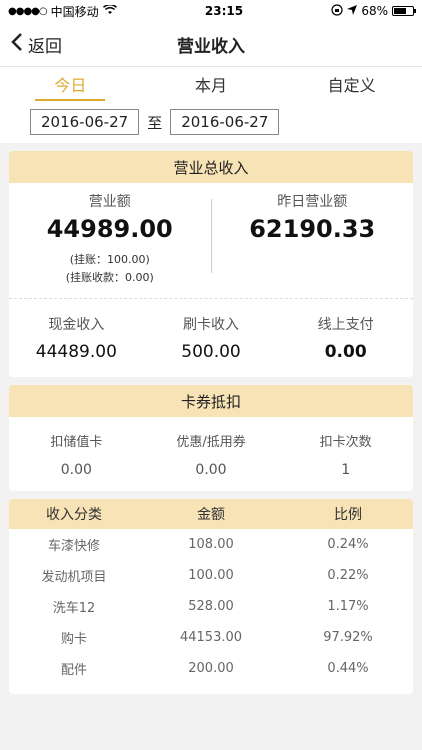 The height and width of the screenshot is (750, 422). What do you see at coordinates (211, 469) in the screenshot?
I see `voucher-value: 0.00` at bounding box center [211, 469].